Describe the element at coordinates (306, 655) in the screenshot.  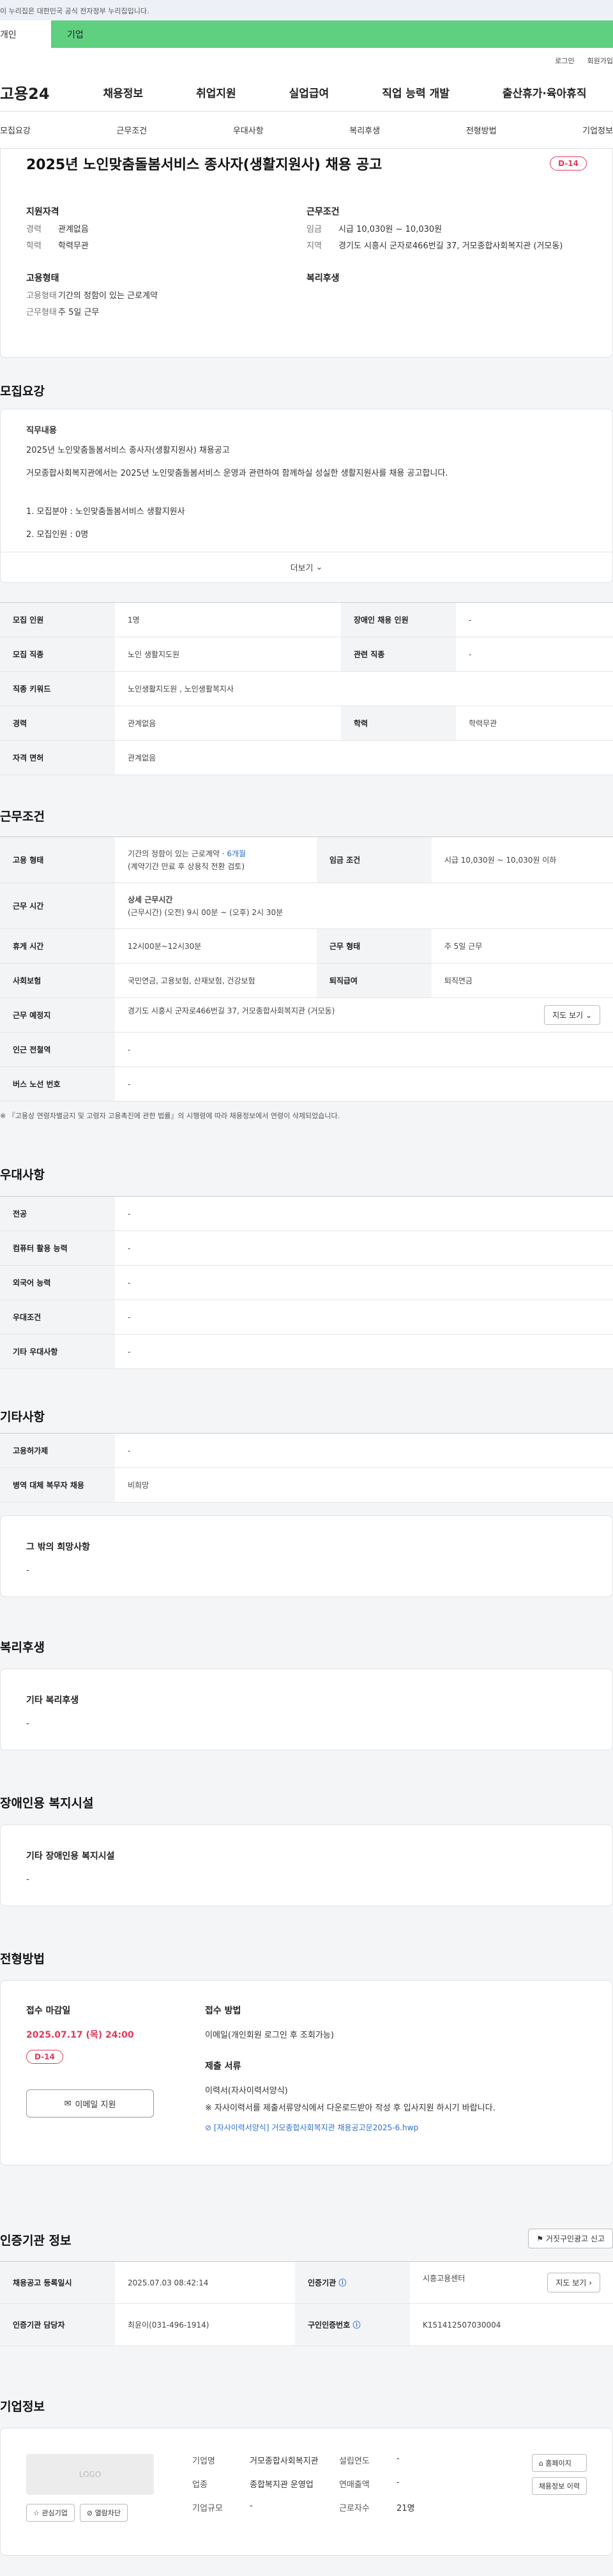
I see `table-row: 모집 직종 노인 생활지도원 관련 직종 -` at that location.